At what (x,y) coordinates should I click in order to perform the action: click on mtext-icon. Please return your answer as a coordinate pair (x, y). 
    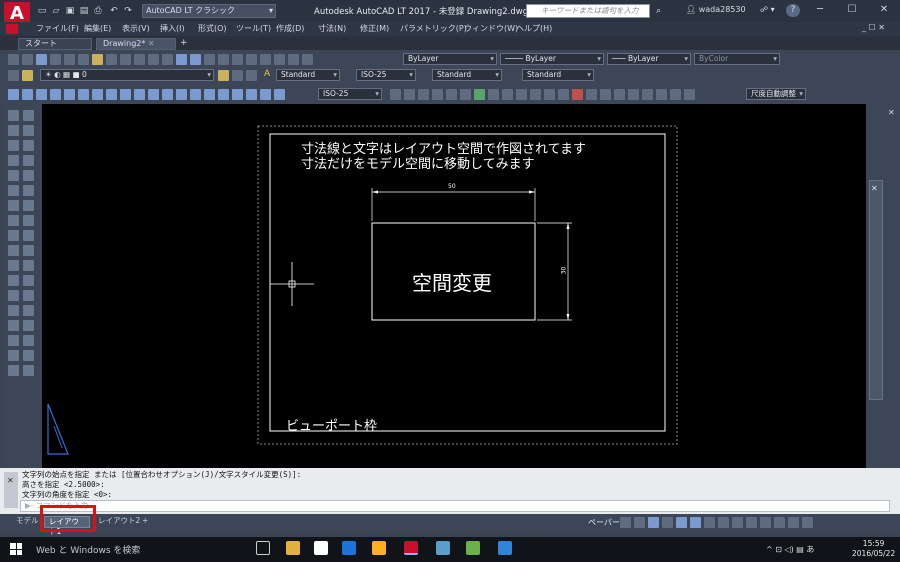
    Looking at the image, I should click on (13, 250).